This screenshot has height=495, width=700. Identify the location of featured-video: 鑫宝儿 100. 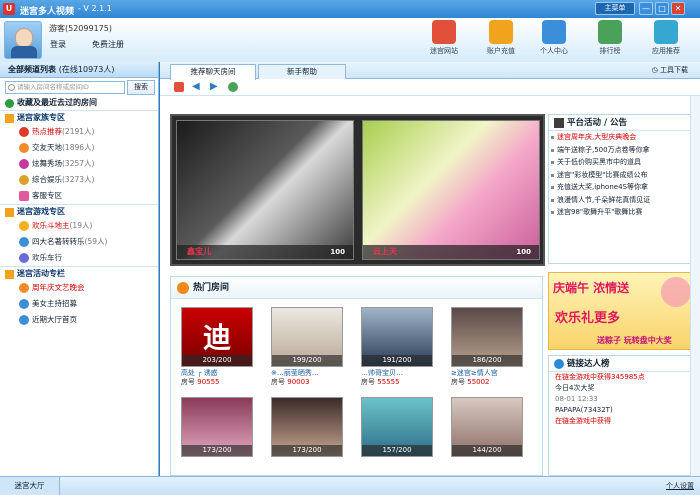
(265, 190).